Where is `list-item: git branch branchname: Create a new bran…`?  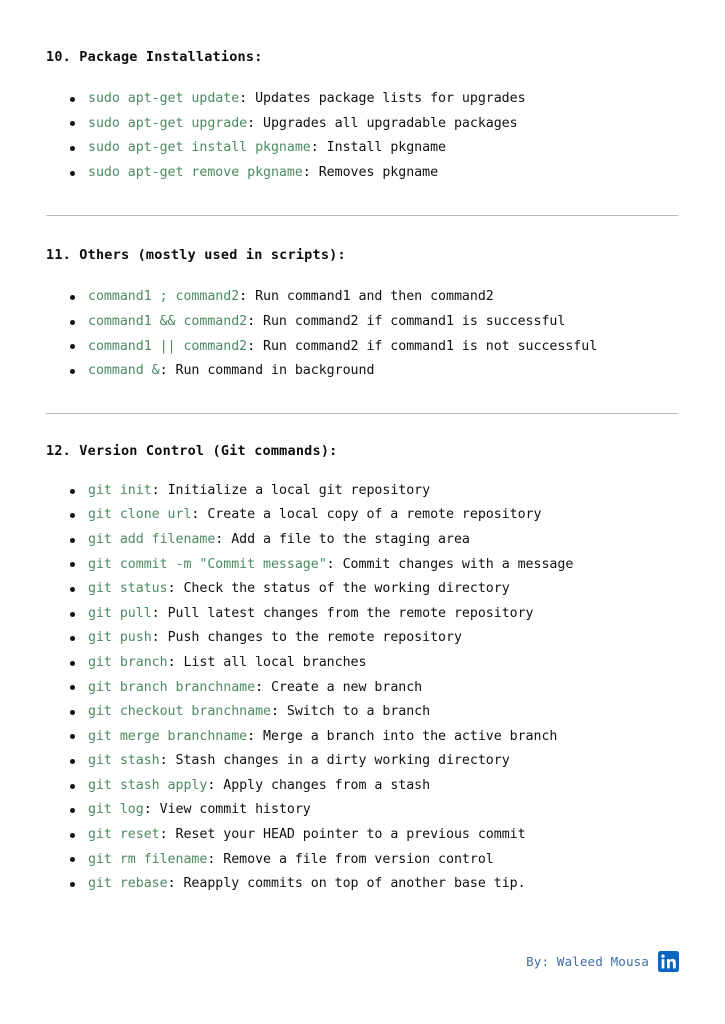 list-item: git branch branchname: Create a new bran… is located at coordinates (362, 688).